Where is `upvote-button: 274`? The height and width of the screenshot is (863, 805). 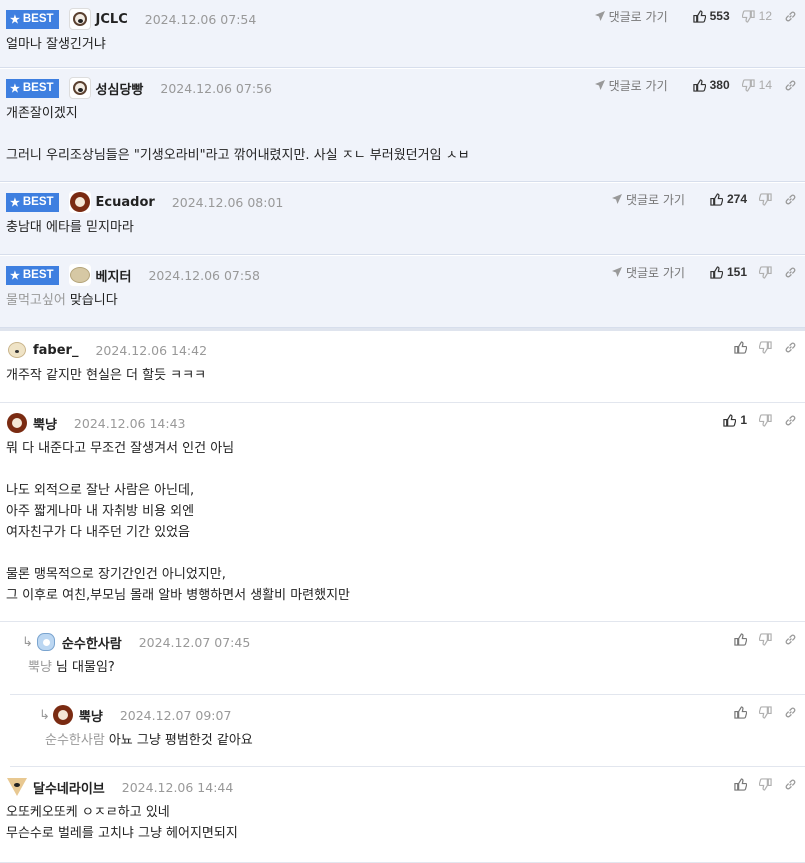
upvote-button: 274 is located at coordinates (728, 199).